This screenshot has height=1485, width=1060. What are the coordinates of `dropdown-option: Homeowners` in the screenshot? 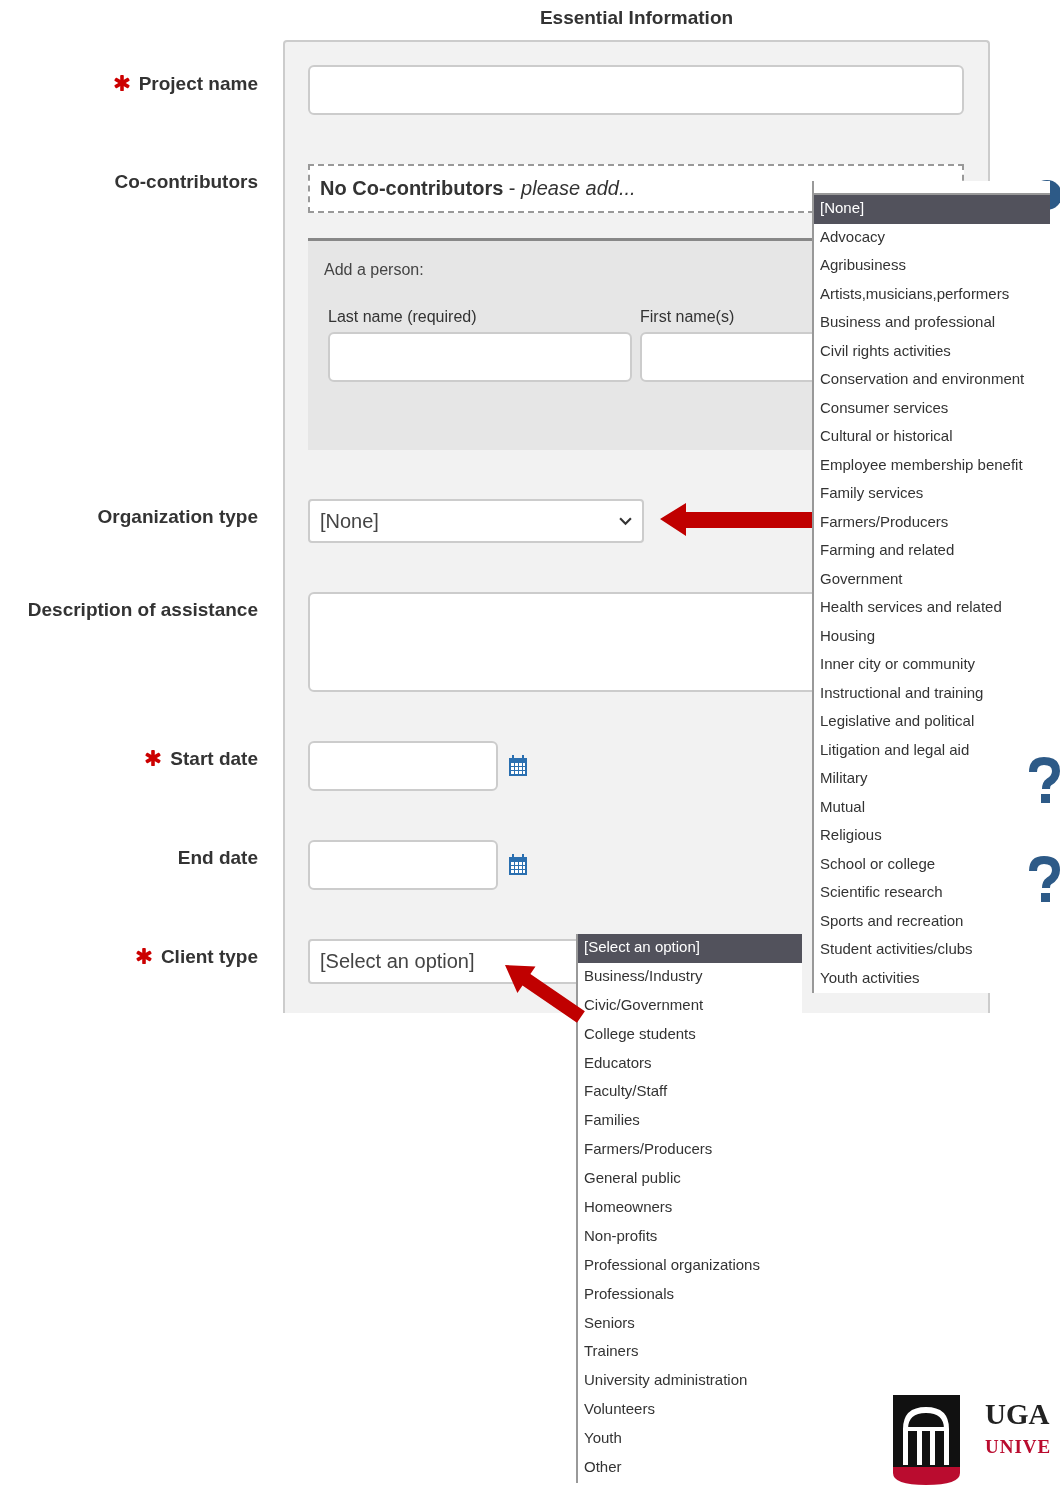 It's located at (628, 1208).